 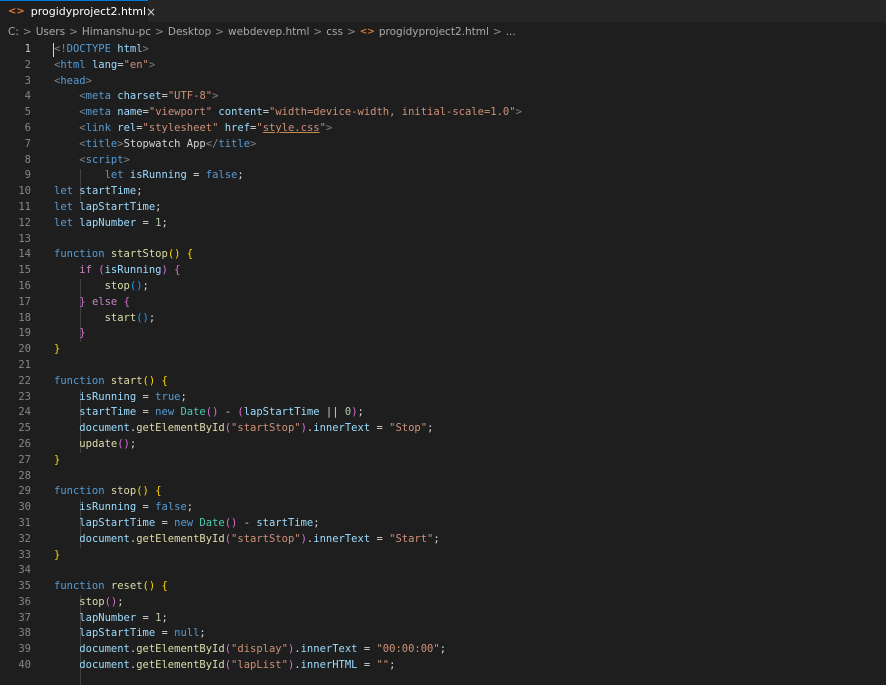 What do you see at coordinates (24, 206) in the screenshot?
I see `line-number: 11` at bounding box center [24, 206].